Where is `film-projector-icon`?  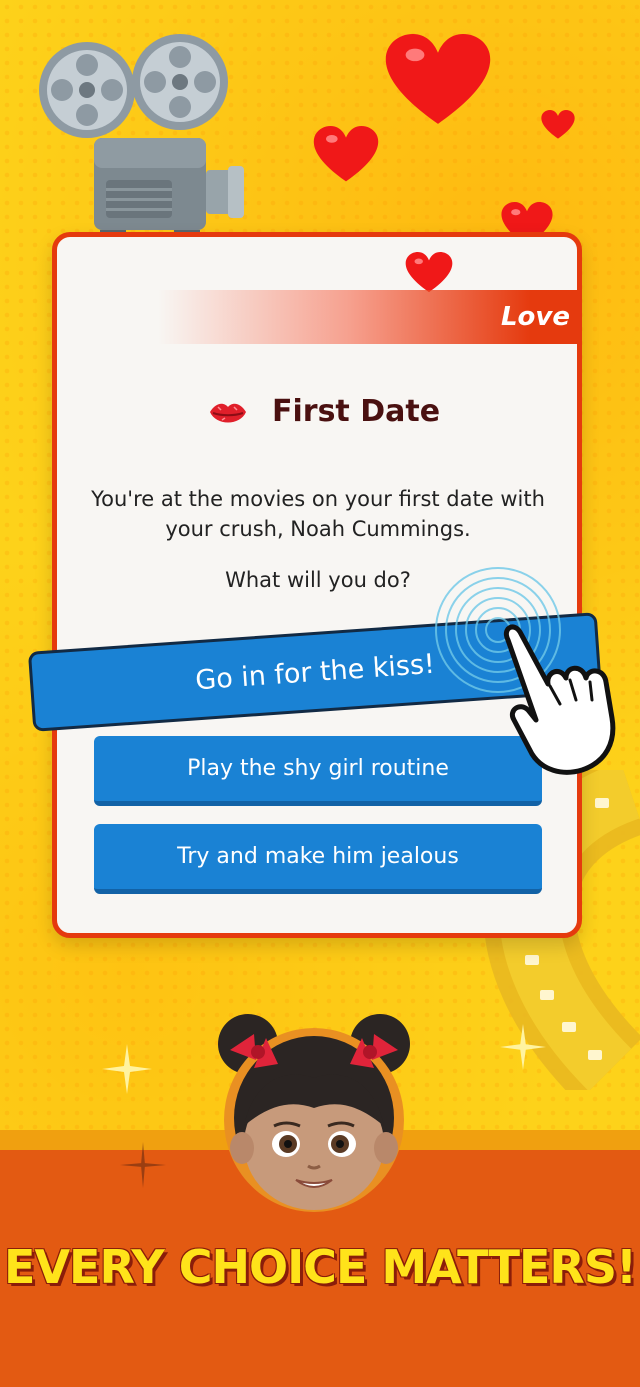
film-projector-icon is located at coordinates (141, 137).